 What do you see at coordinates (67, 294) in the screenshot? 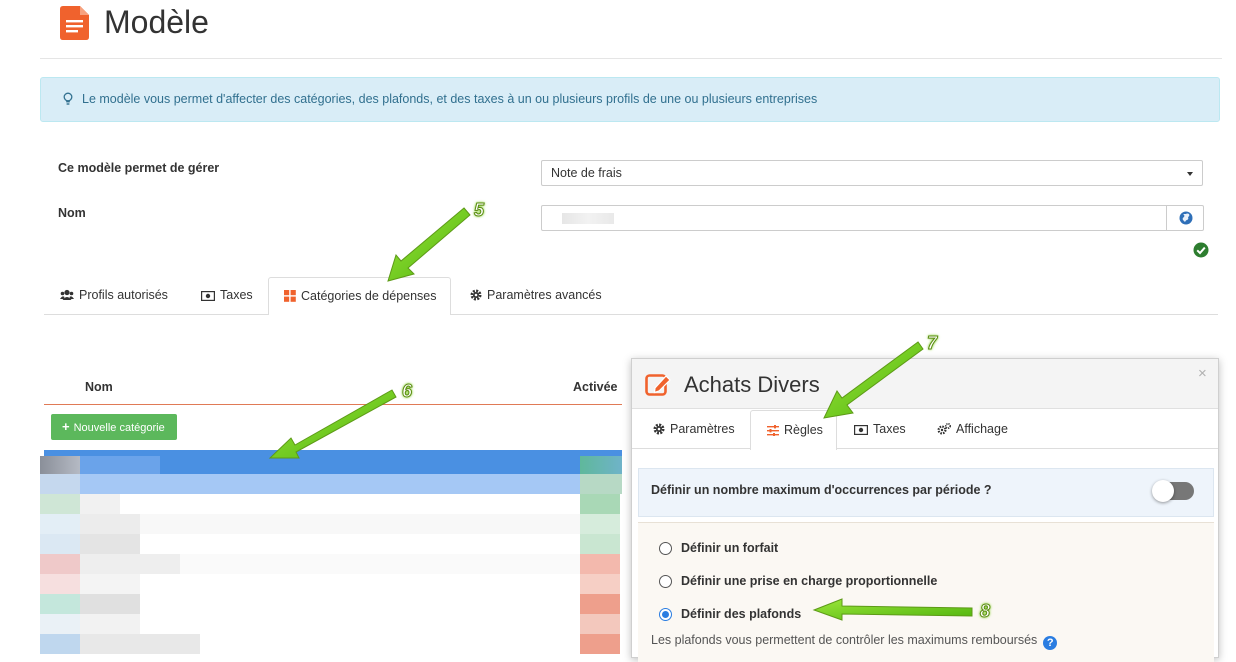
I see `users-icon` at bounding box center [67, 294].